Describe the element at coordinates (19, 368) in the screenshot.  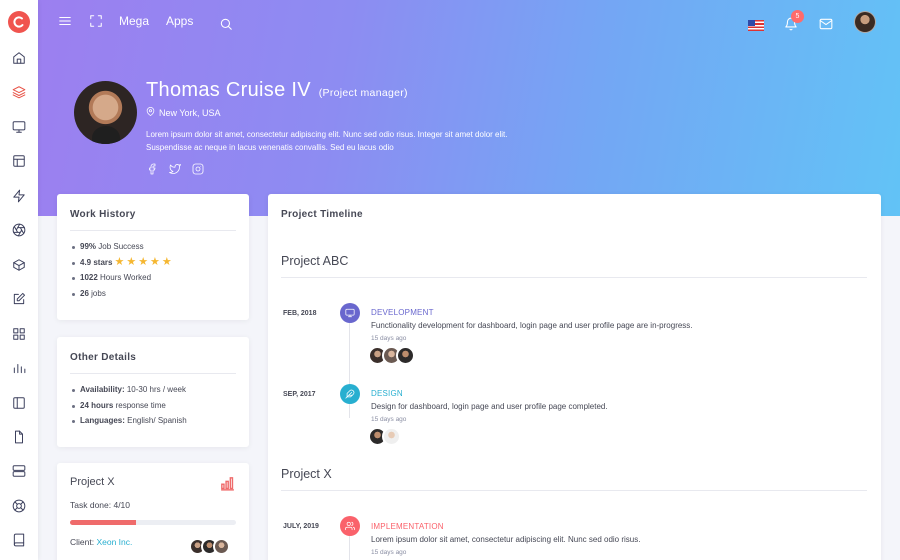
I see `bar-chart-icon` at that location.